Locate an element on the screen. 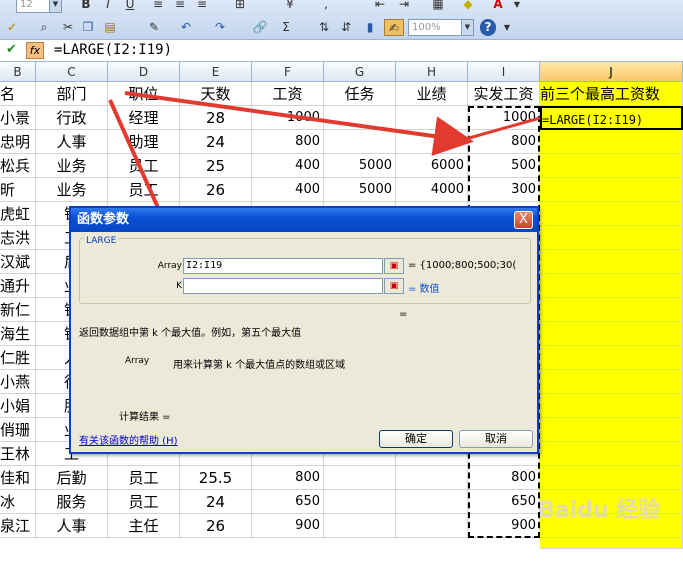 The width and height of the screenshot is (683, 567). research-icon: ⌕ is located at coordinates (44, 27).